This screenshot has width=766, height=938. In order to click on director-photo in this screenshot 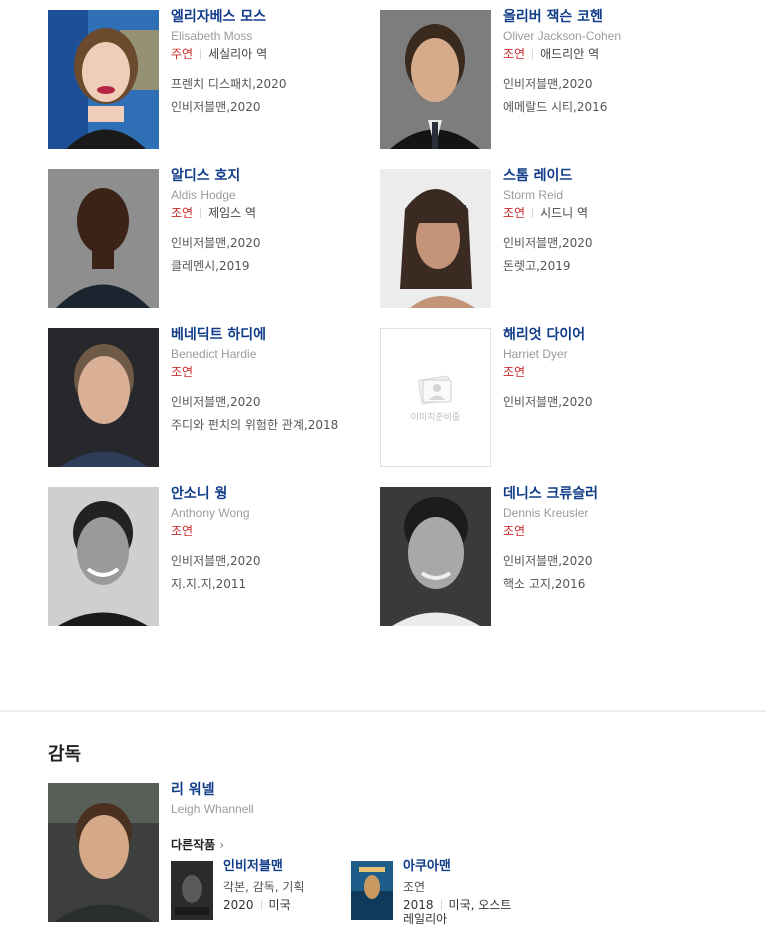, I will do `click(103, 852)`.